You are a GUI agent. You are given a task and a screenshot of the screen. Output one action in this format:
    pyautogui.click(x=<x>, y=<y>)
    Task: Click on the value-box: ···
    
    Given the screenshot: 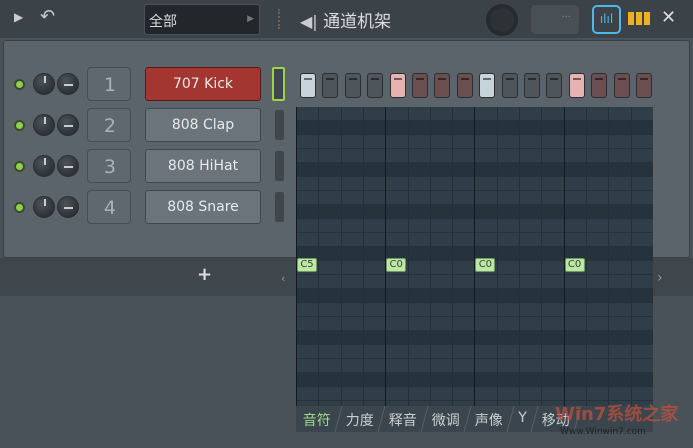 What is the action you would take?
    pyautogui.click(x=555, y=19)
    